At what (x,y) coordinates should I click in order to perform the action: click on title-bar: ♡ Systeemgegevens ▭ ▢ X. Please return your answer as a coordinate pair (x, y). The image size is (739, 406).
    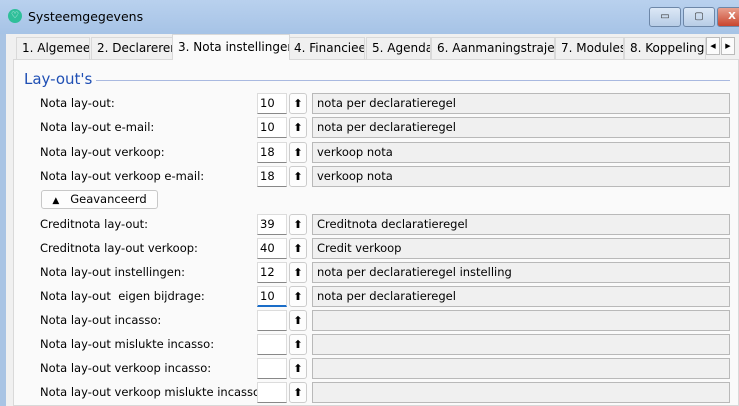
    Looking at the image, I should click on (369, 17).